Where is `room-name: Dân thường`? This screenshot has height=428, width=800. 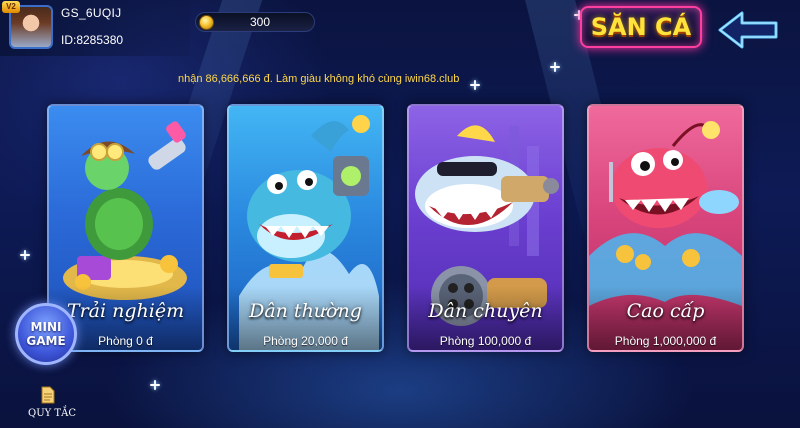
room-name: Dân thường is located at coordinates (305, 311).